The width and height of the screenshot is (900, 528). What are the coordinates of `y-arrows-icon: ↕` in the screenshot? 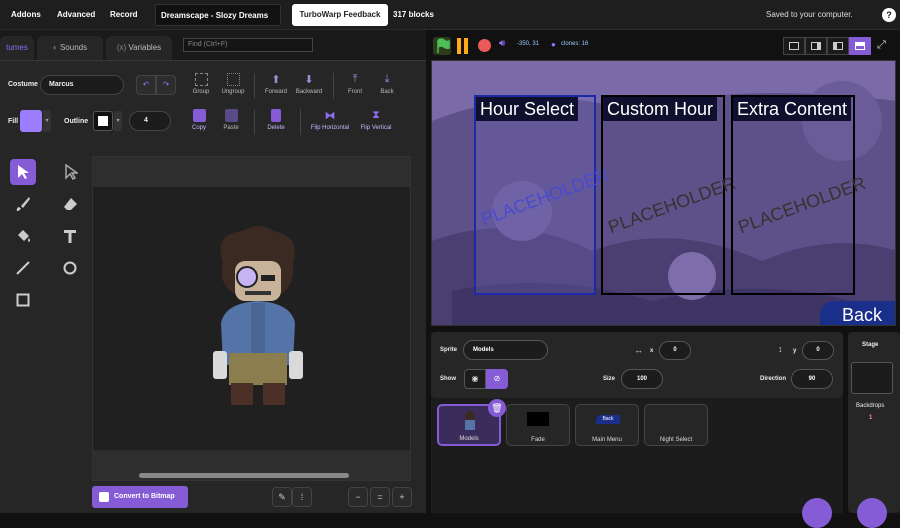 It's located at (780, 349).